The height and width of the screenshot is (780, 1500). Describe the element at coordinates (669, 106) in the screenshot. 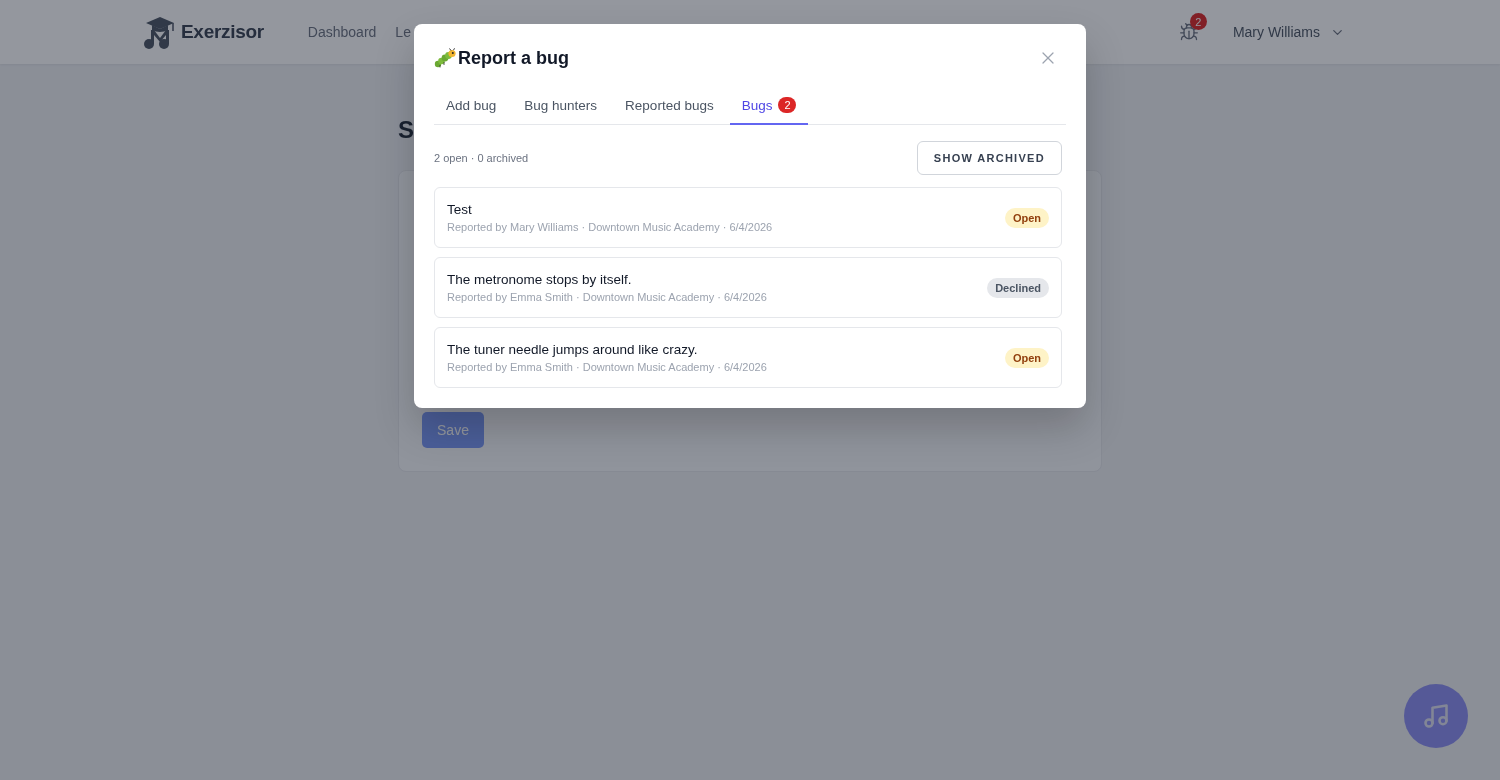

I see `tab: Reported bugs` at that location.